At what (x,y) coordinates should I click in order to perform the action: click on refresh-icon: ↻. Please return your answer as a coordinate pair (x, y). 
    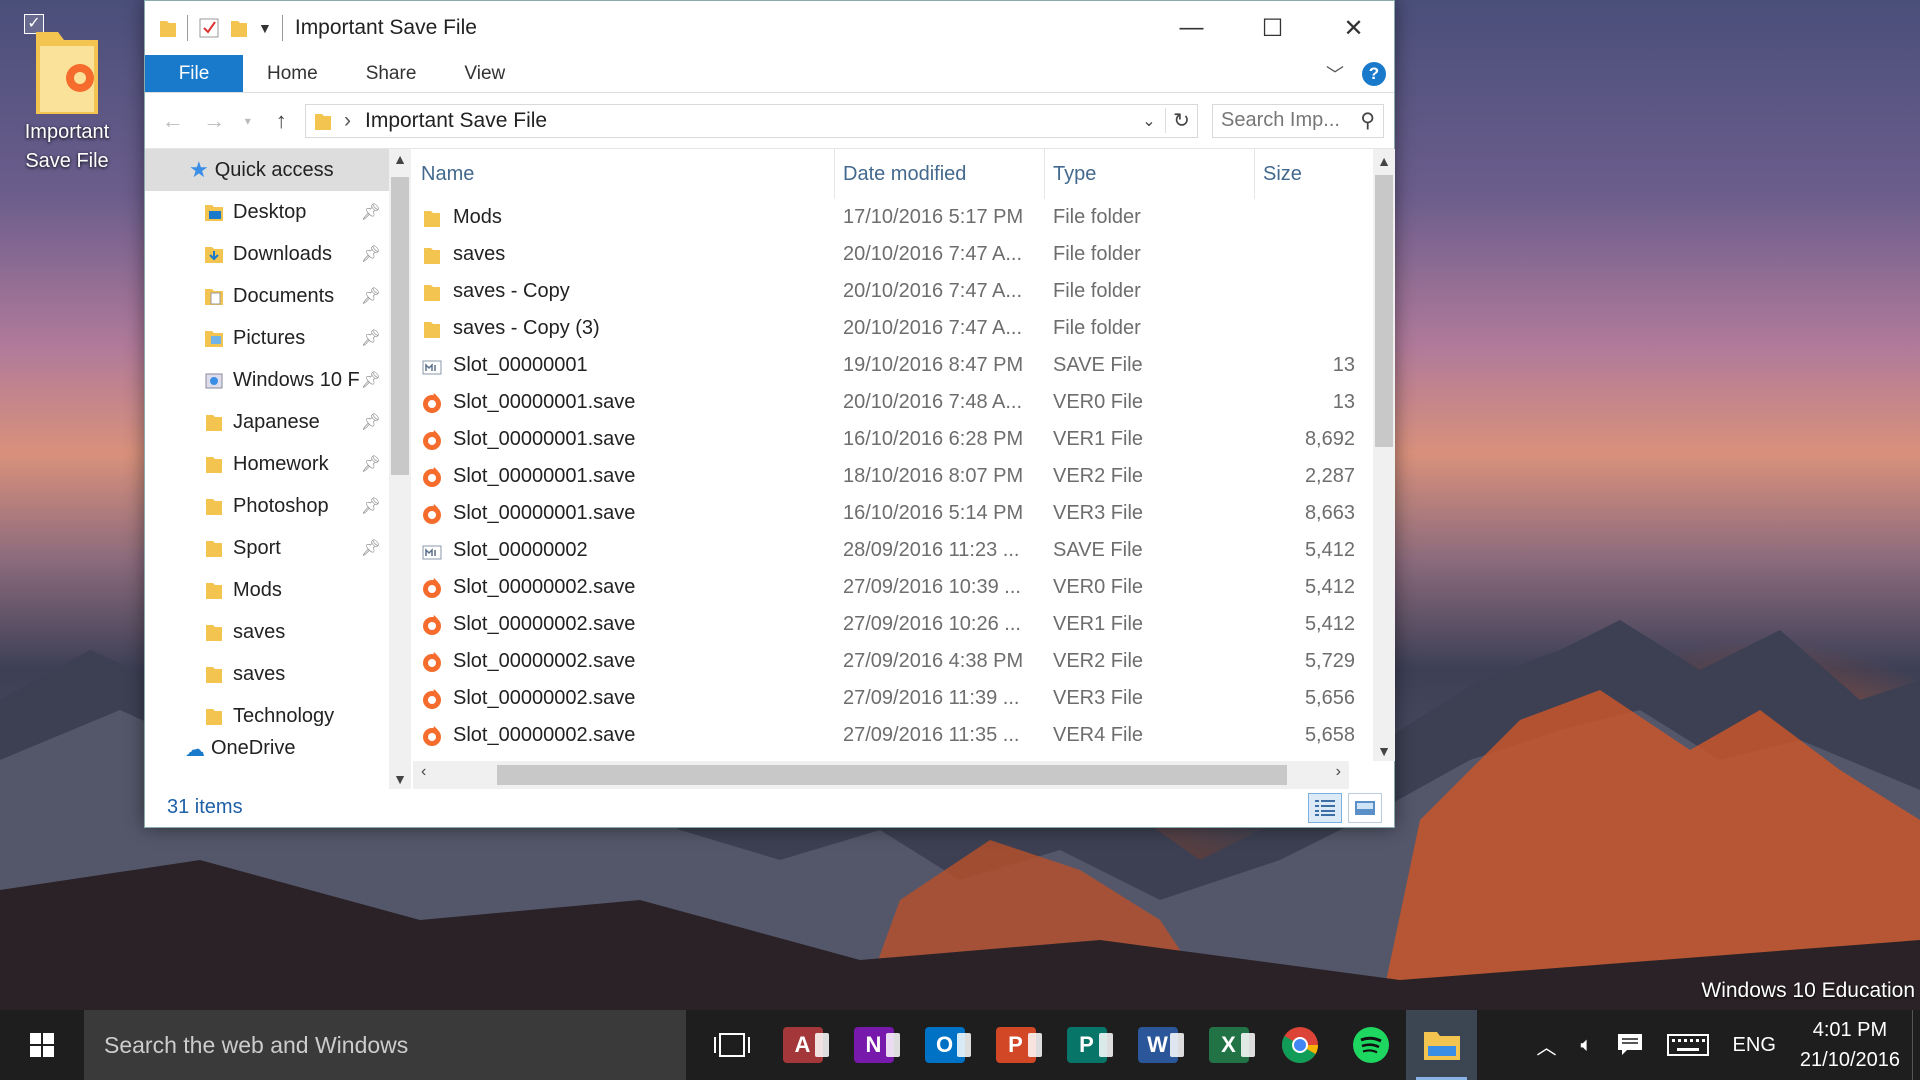
    Looking at the image, I should click on (1181, 120).